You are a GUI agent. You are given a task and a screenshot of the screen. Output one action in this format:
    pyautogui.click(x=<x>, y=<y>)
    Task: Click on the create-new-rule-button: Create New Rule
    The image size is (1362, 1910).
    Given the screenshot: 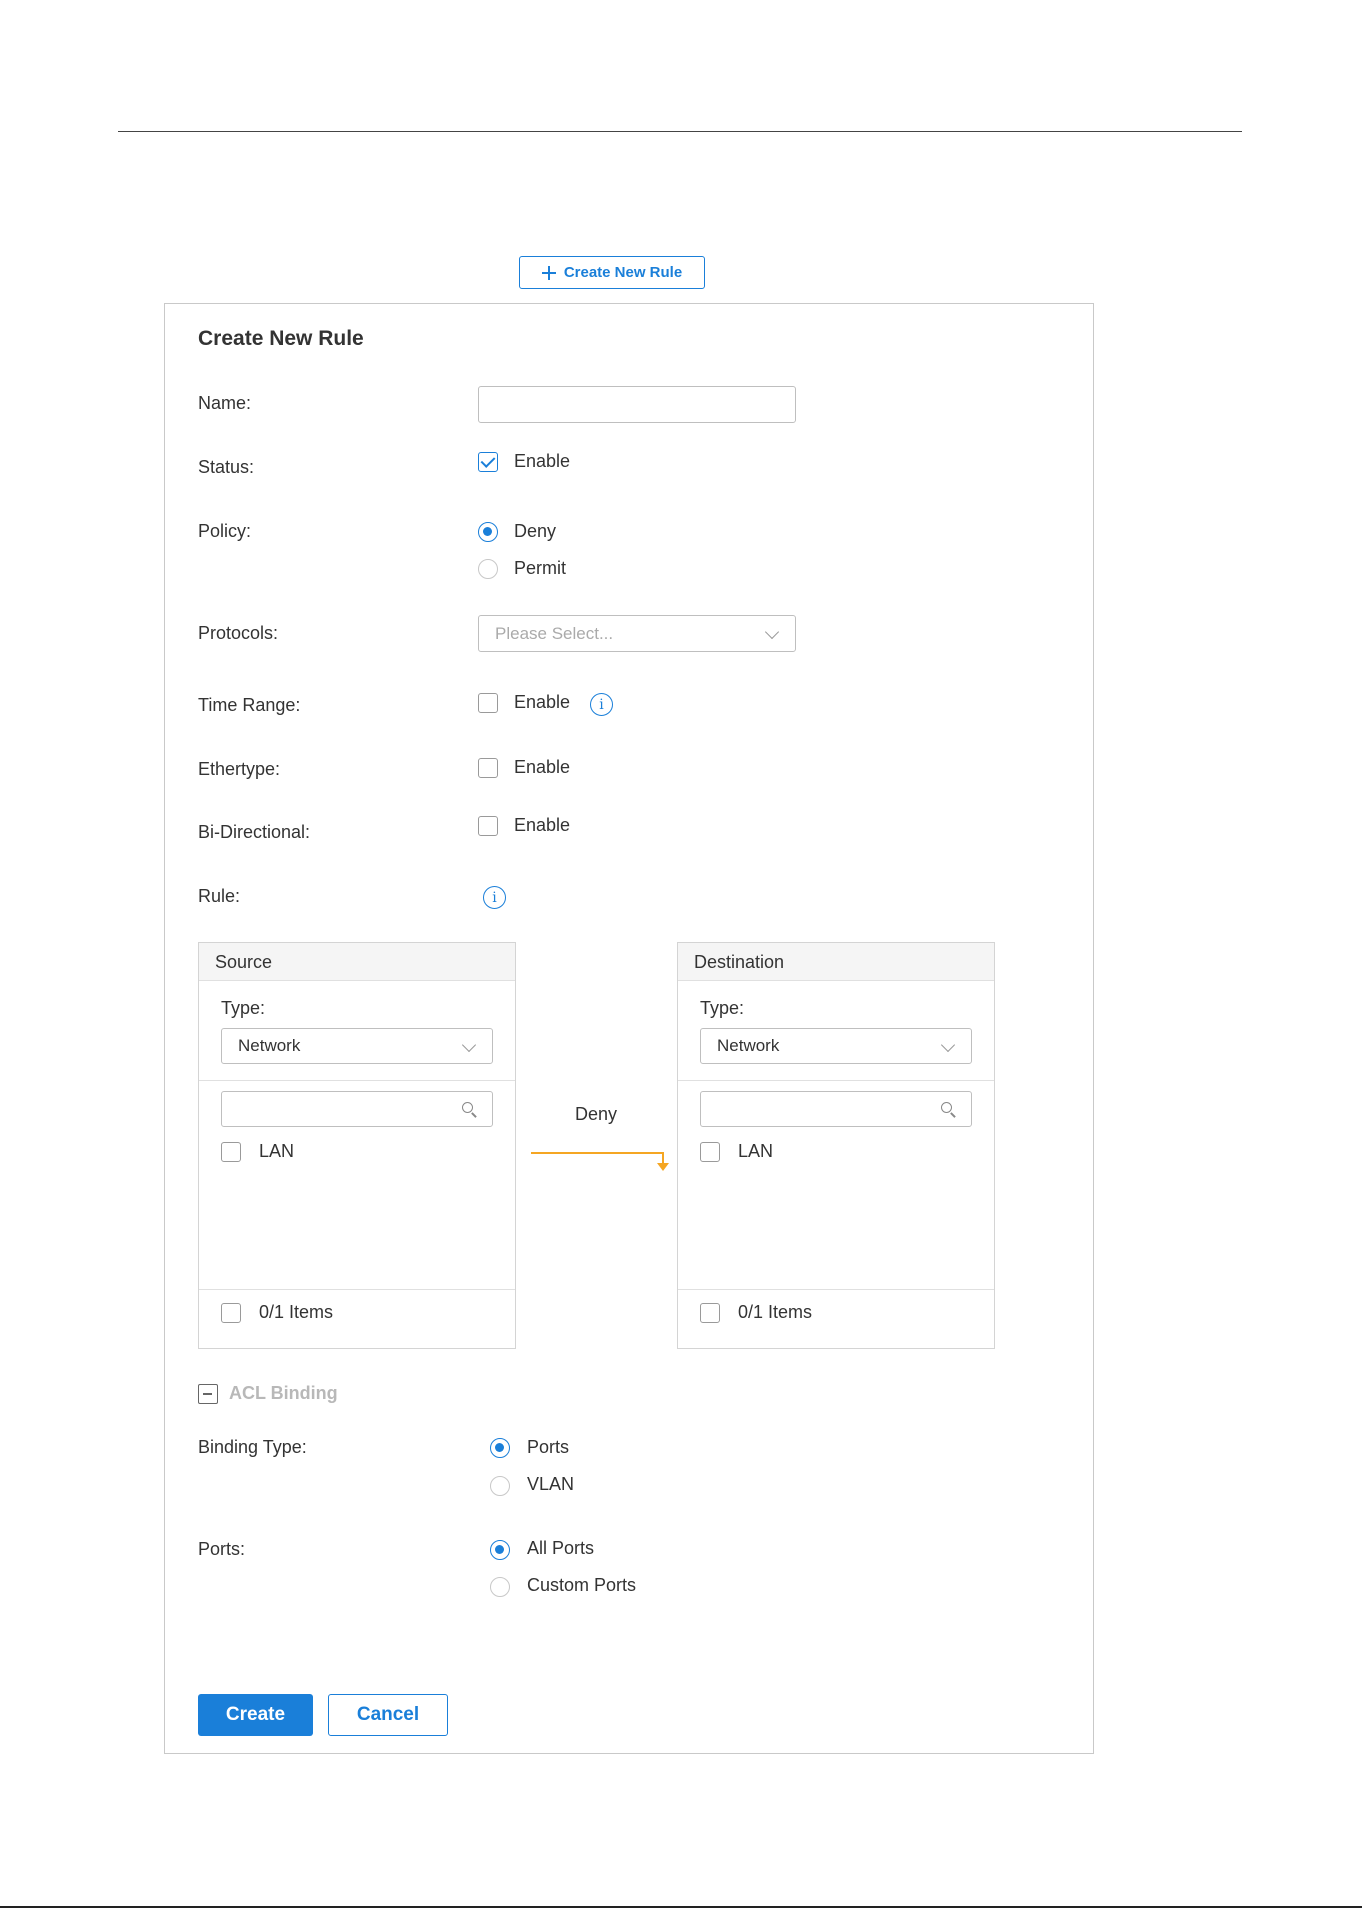 What is the action you would take?
    pyautogui.click(x=612, y=272)
    